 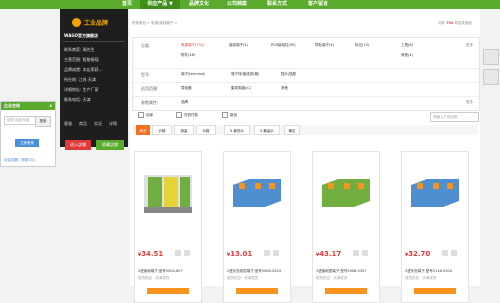 What do you see at coordinates (28, 106) in the screenshot?
I see `widget-header: 企业在线 x` at bounding box center [28, 106].